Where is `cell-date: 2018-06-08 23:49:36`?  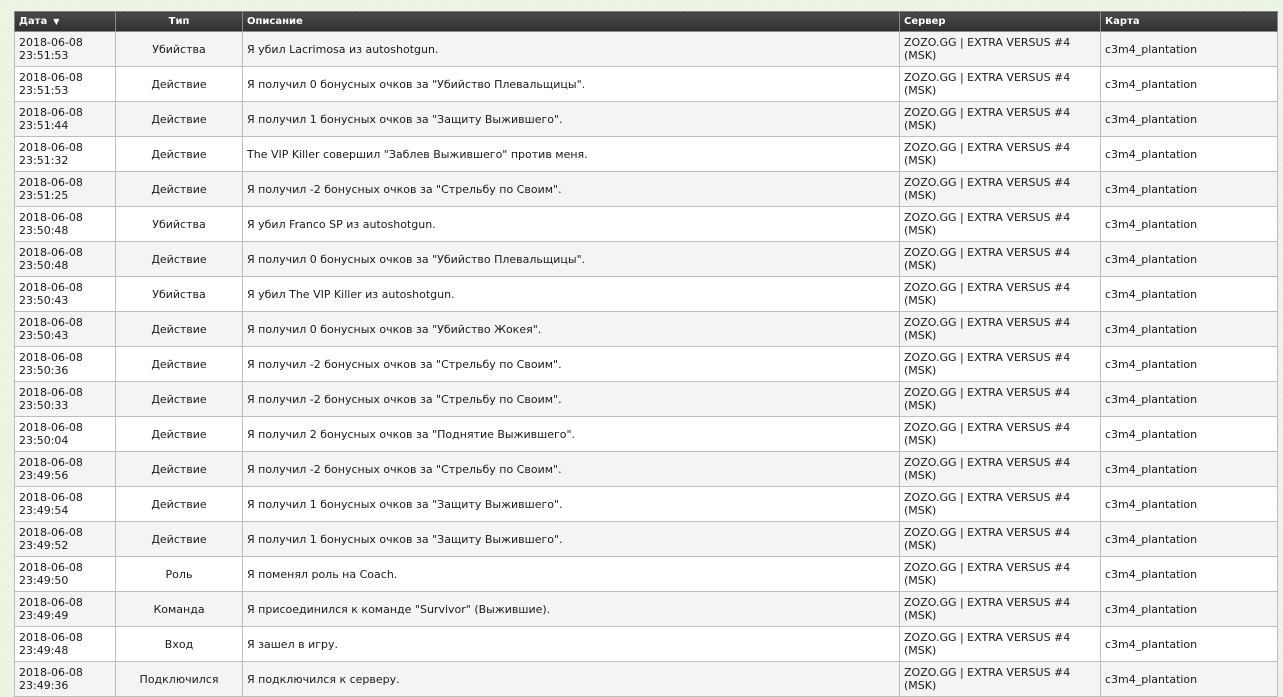
cell-date: 2018-06-08 23:49:36 is located at coordinates (65, 679).